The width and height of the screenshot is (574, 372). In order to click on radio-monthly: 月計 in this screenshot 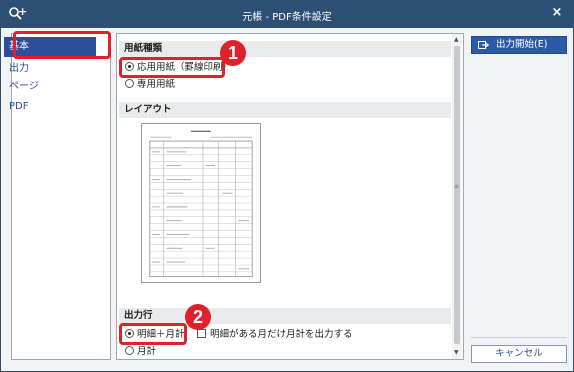, I will do `click(140, 352)`.